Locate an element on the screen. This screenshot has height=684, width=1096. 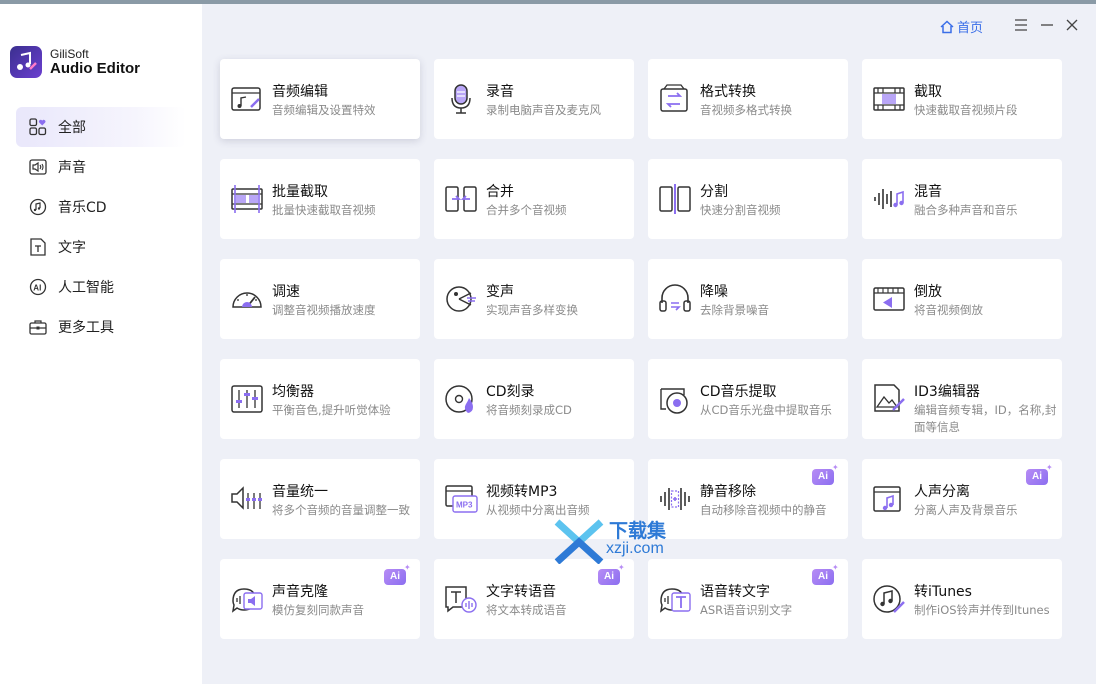
volume-normalize-icon is located at coordinates (246, 498).